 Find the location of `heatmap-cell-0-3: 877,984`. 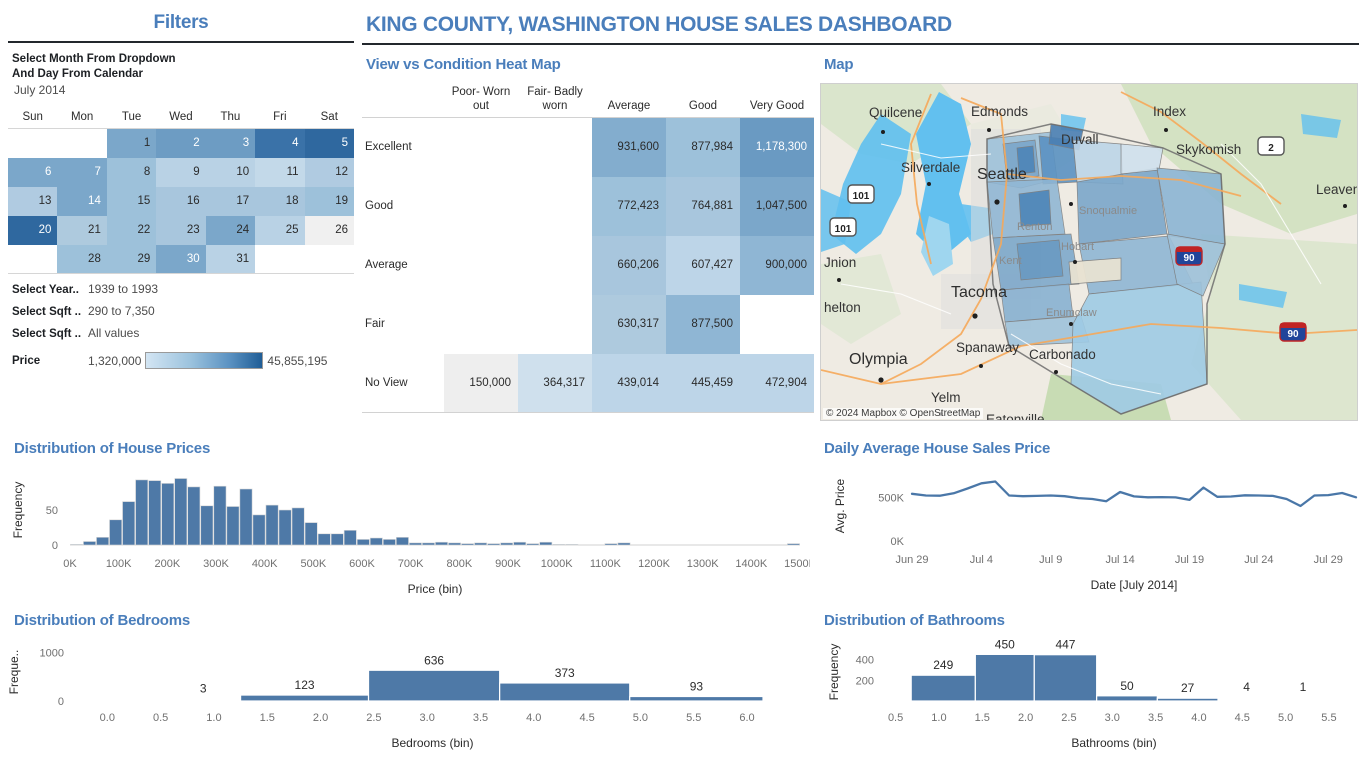

heatmap-cell-0-3: 877,984 is located at coordinates (703, 147).